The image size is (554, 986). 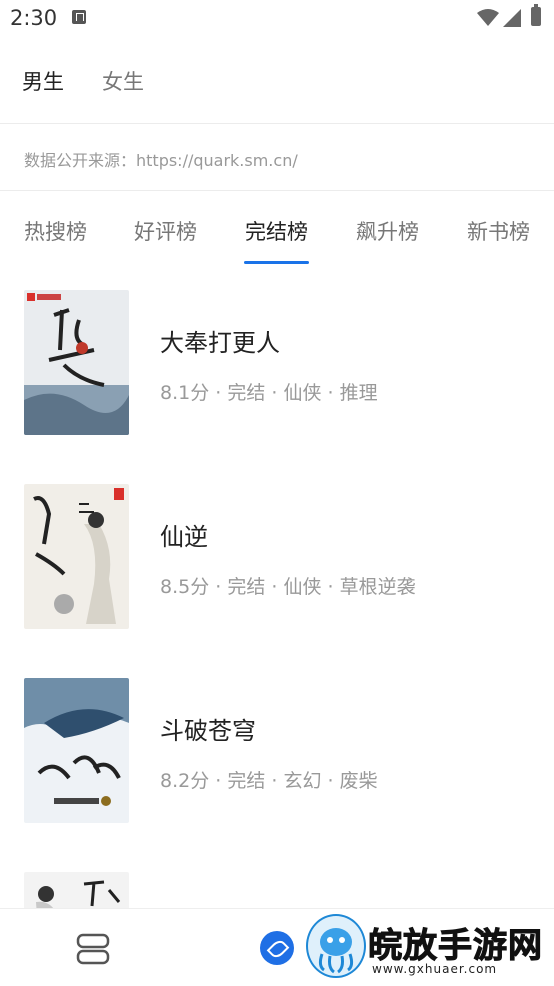 I want to click on book-title: 斗破苍穹, so click(x=208, y=728).